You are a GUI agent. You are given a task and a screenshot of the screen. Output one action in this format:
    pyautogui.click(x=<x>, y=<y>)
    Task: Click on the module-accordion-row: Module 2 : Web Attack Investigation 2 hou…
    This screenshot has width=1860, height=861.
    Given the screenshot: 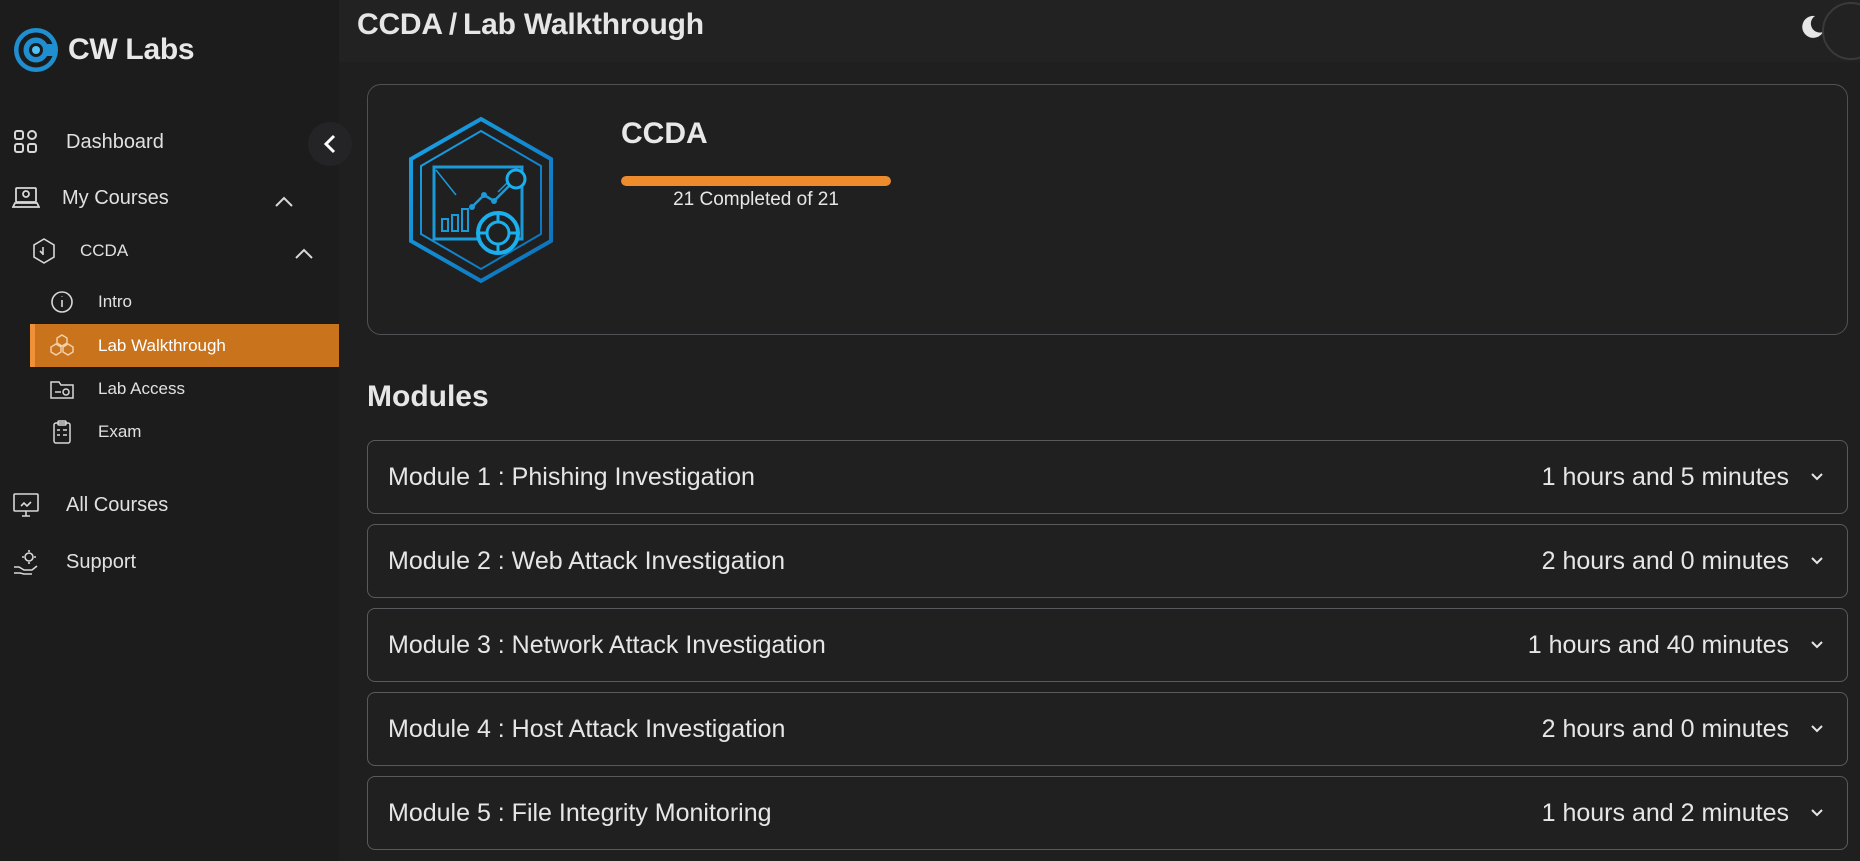 What is the action you would take?
    pyautogui.click(x=1107, y=561)
    